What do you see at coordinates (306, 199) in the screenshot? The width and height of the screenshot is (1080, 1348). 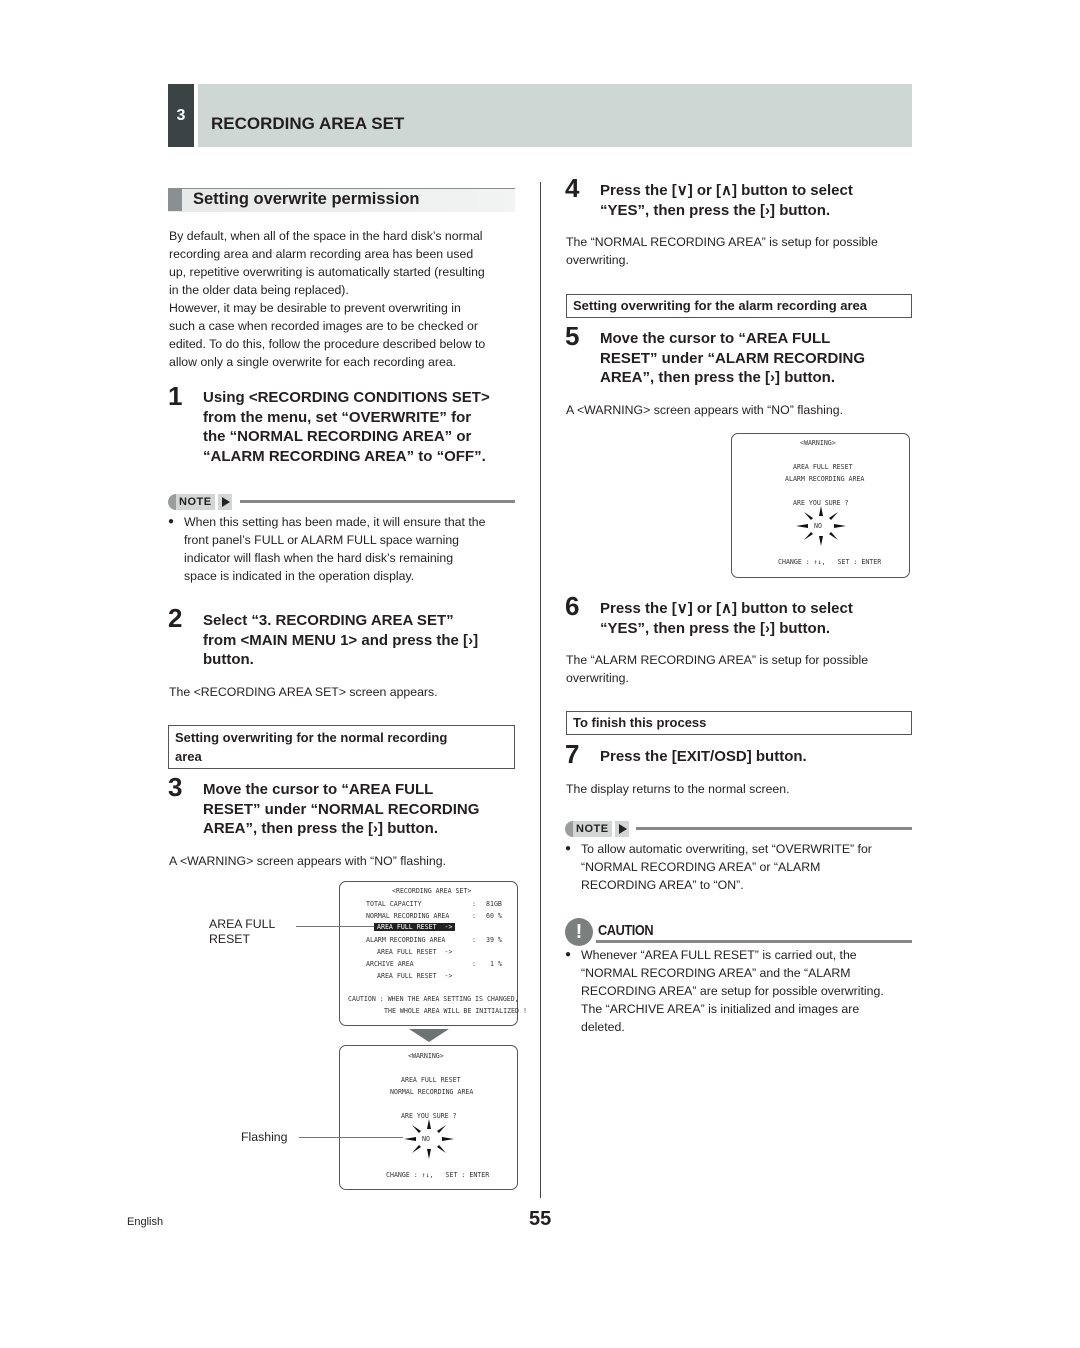 I see `section-title: Setting overwrite permission` at bounding box center [306, 199].